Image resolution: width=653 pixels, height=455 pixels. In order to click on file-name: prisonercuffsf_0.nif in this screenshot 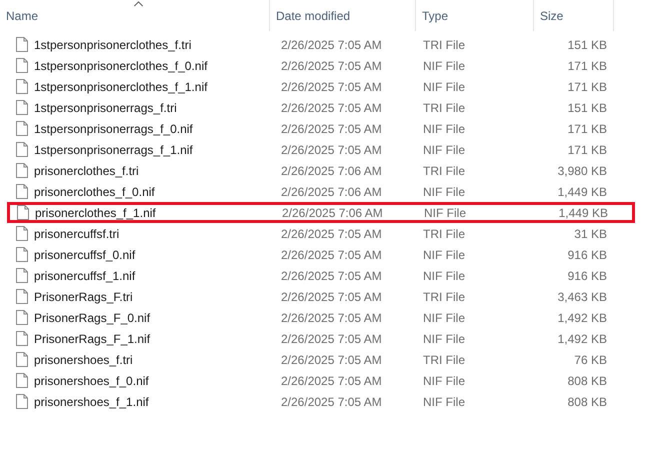, I will do `click(85, 255)`.